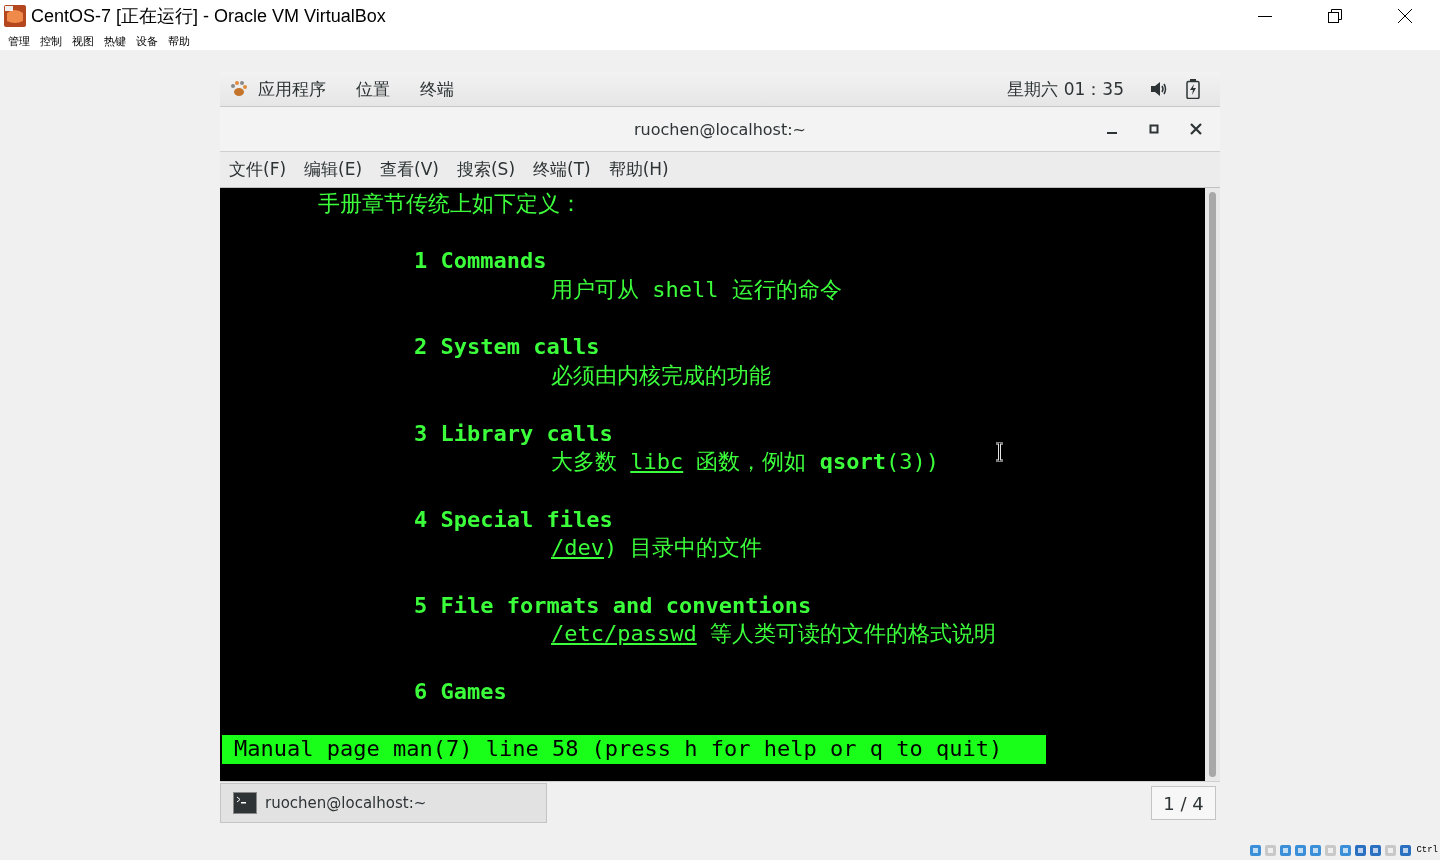 This screenshot has width=1440, height=860. Describe the element at coordinates (1154, 129) in the screenshot. I see `maximize-icon` at that location.